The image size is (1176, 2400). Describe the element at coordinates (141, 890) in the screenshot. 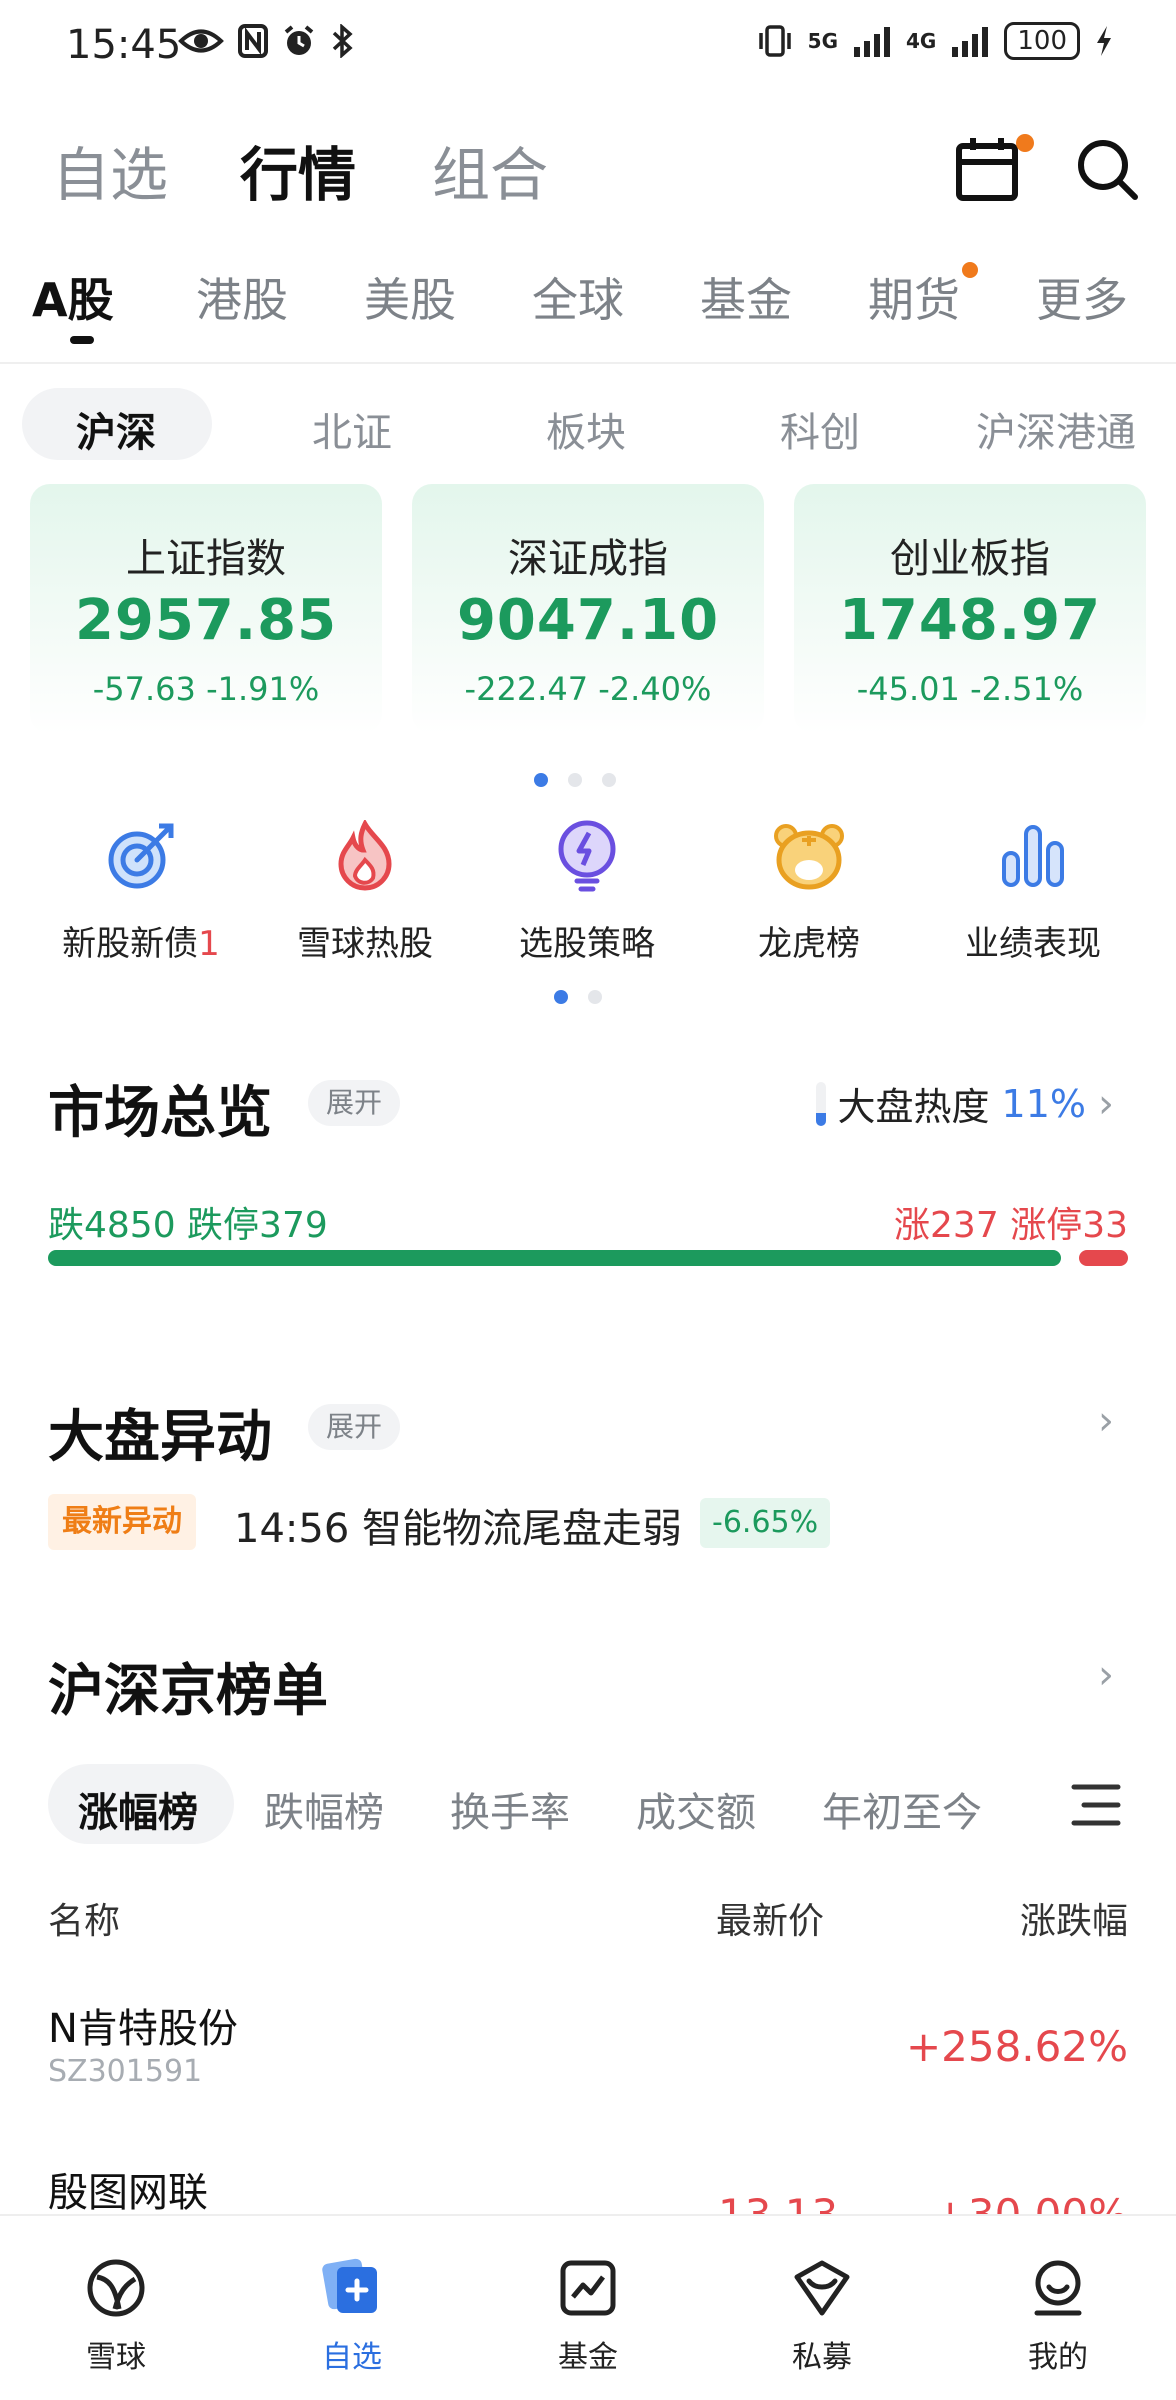

I see `quick-new-stocks-bonds: 新股新债1` at that location.